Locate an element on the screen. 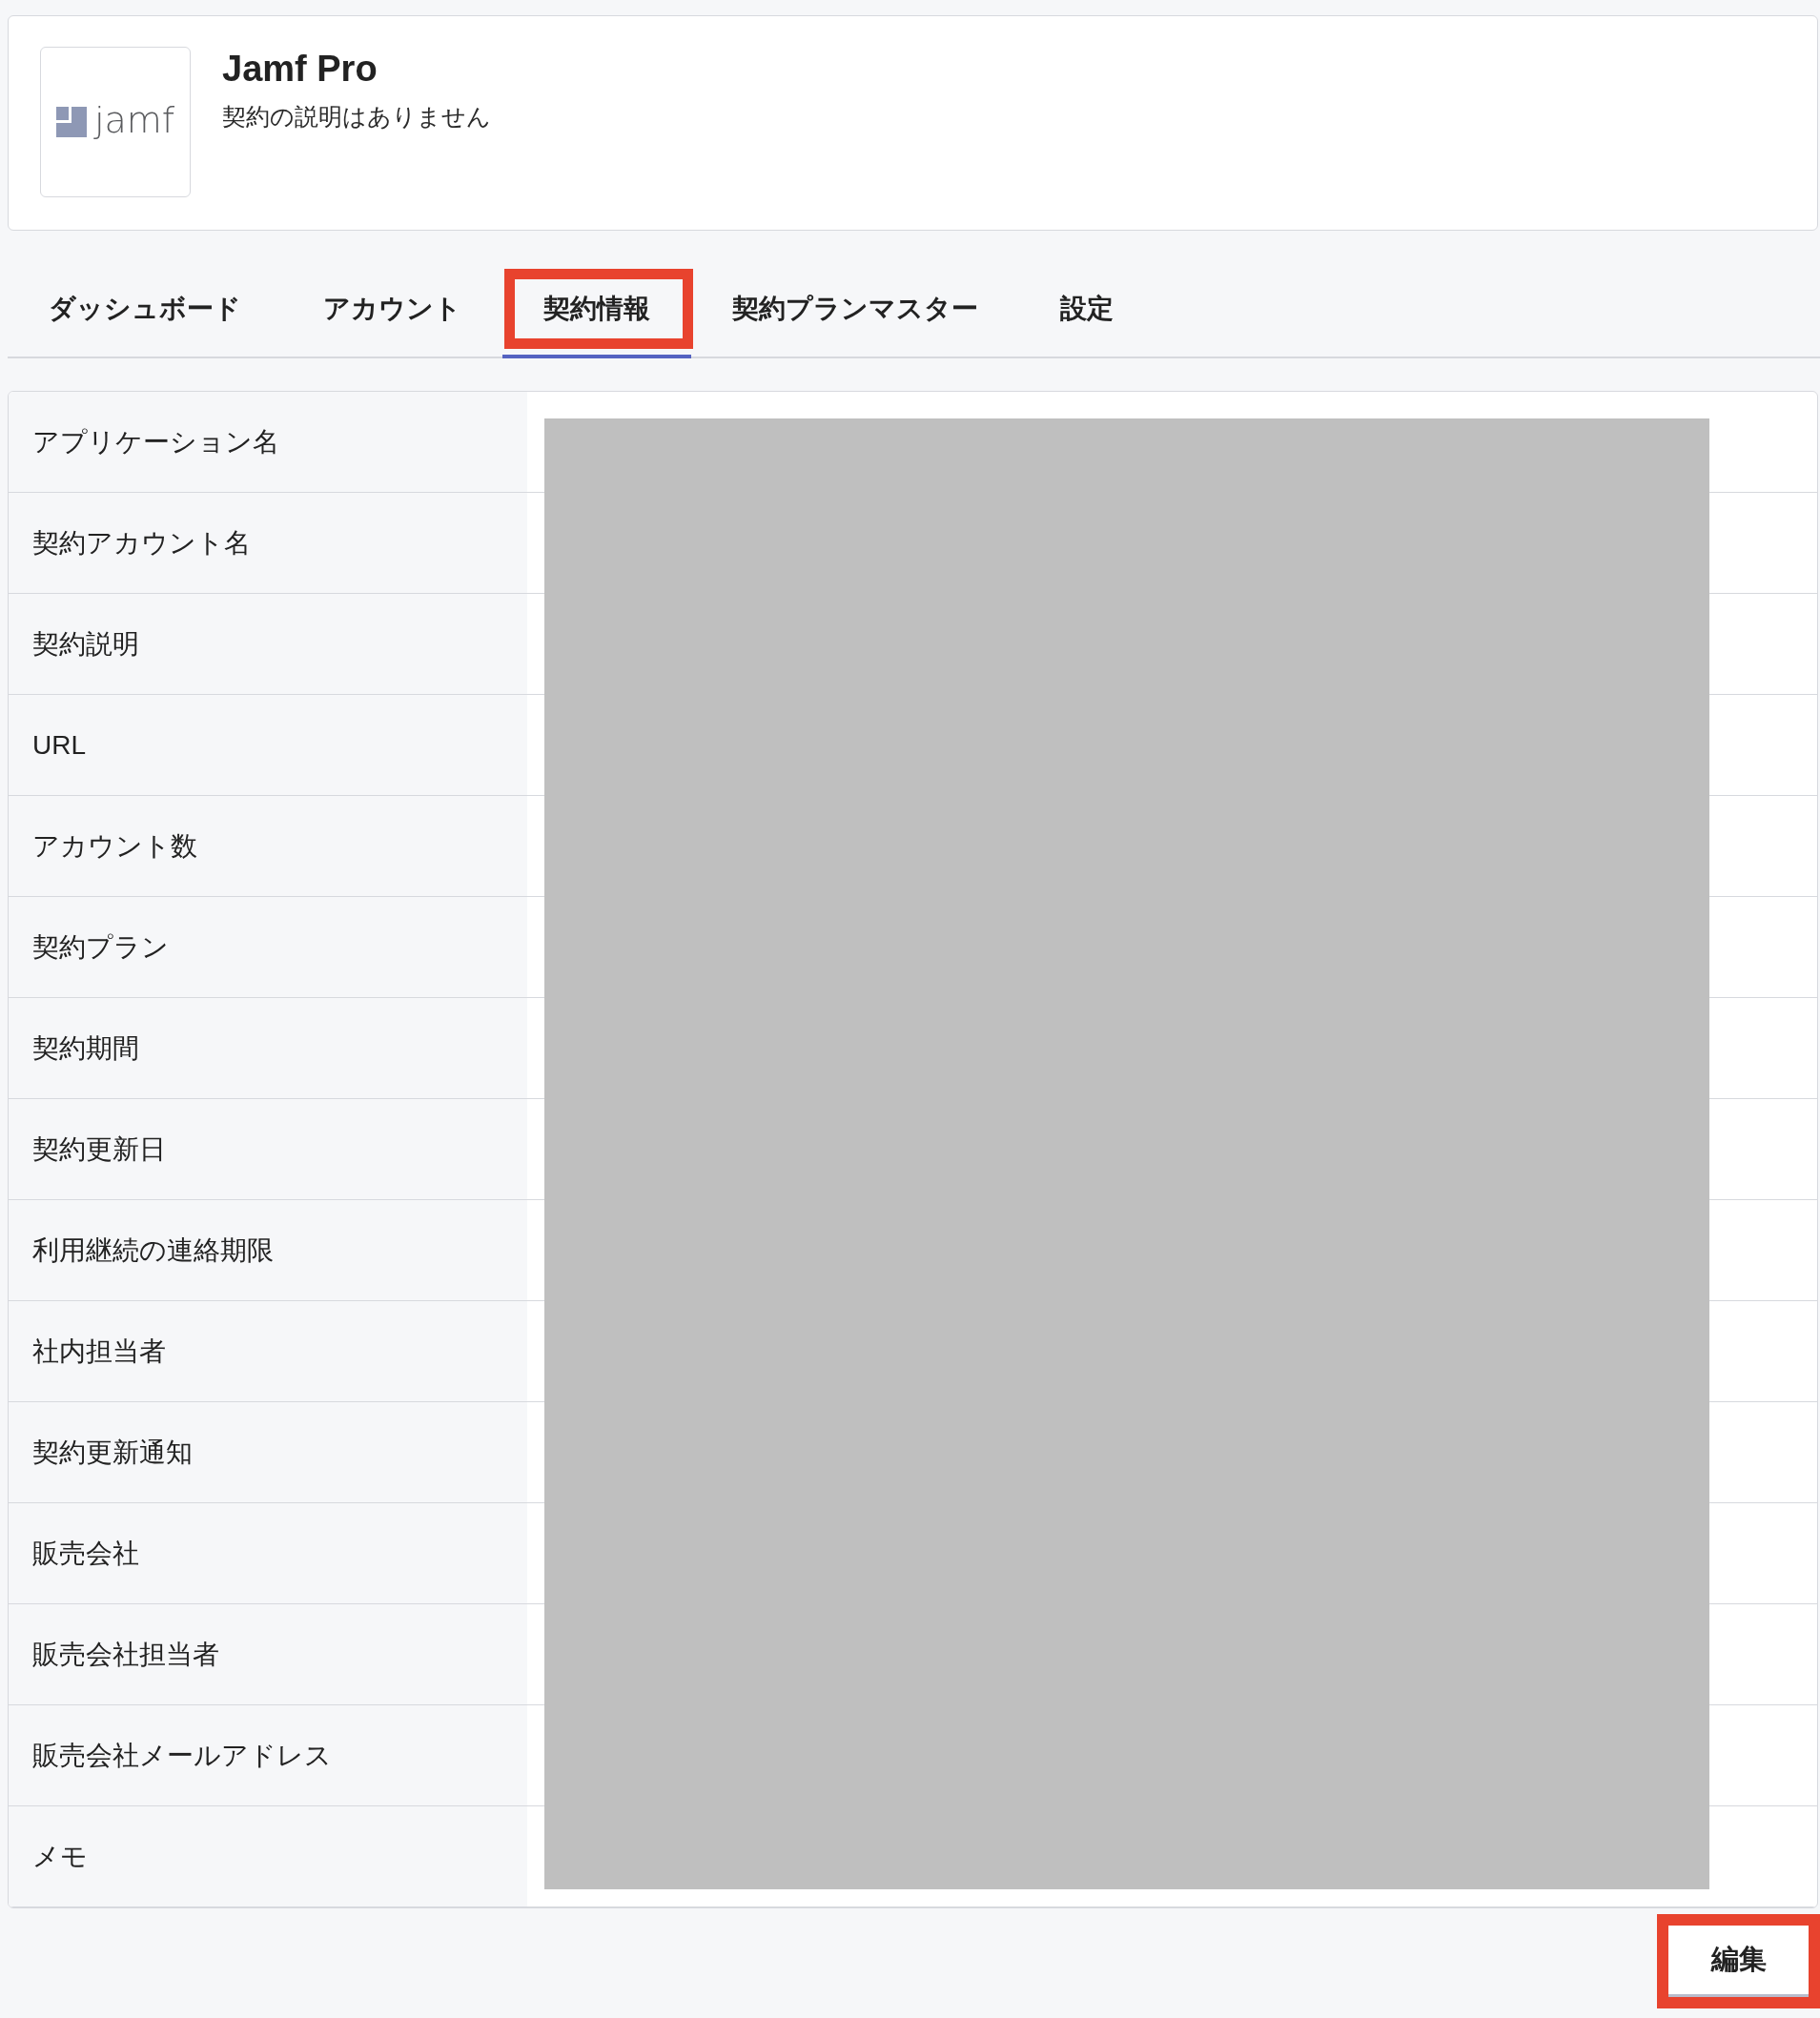 Image resolution: width=1820 pixels, height=2018 pixels. field-label: 契約プラン is located at coordinates (268, 947).